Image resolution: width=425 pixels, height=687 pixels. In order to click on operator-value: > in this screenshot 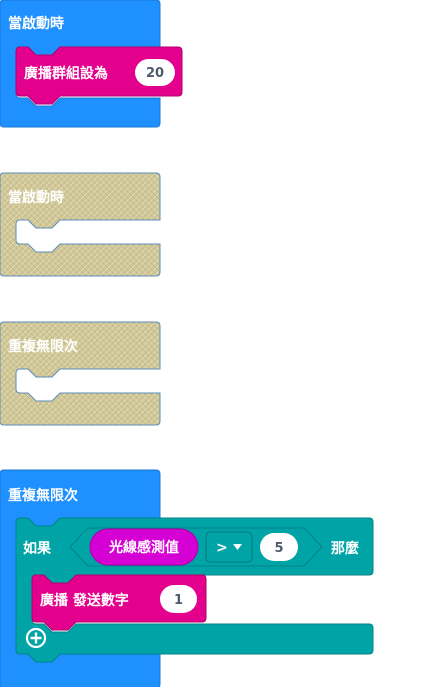, I will do `click(222, 548)`.